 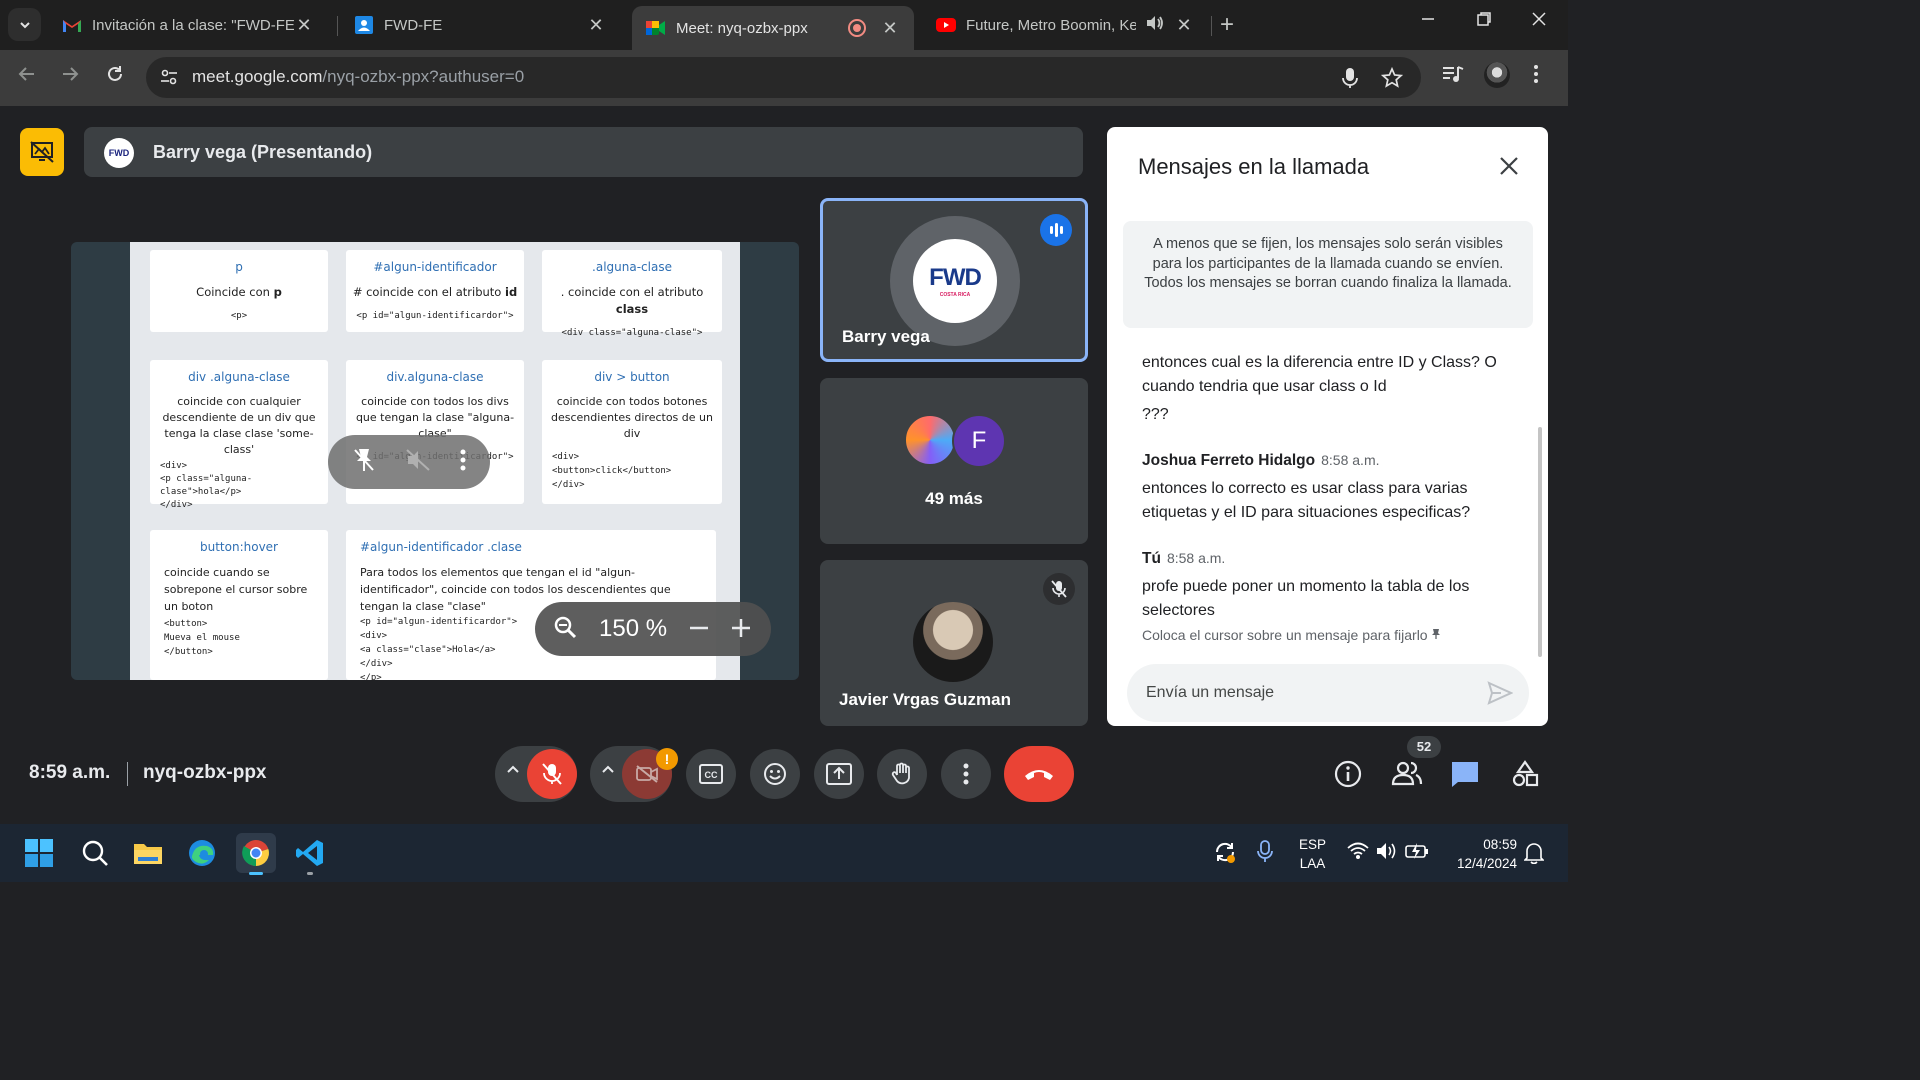 I want to click on reactions-button, so click(x=775, y=774).